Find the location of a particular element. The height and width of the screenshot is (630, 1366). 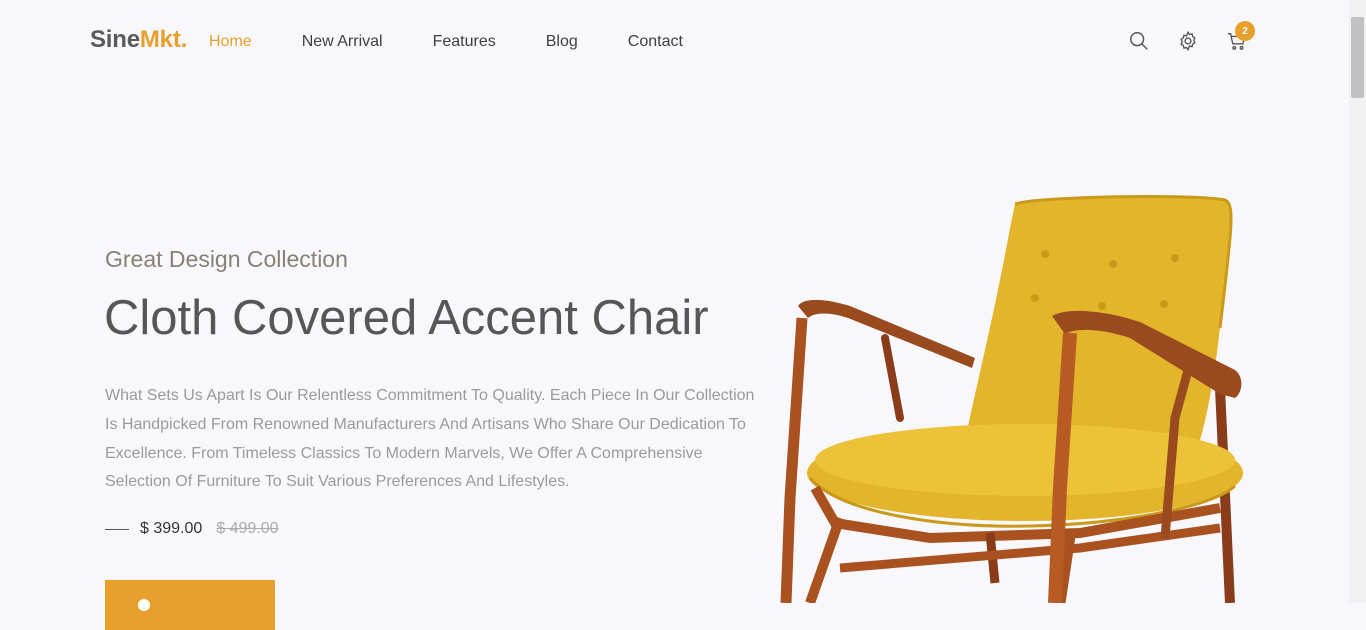

nav-contact: Contact is located at coordinates (655, 42).